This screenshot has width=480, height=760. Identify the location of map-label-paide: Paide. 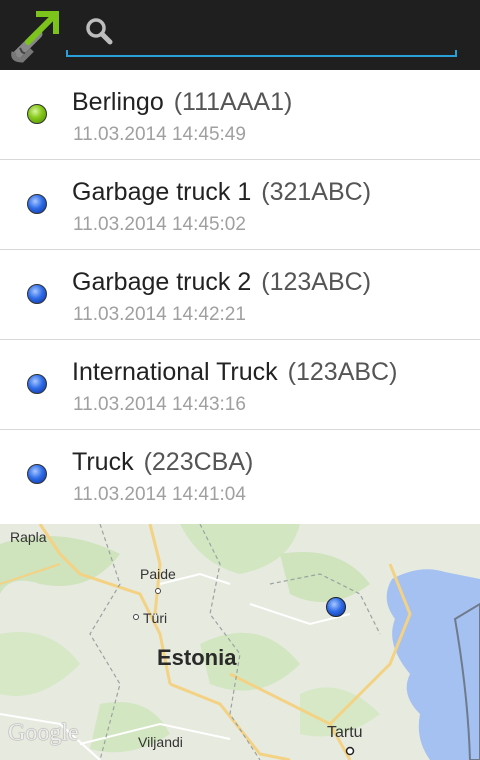
(158, 574).